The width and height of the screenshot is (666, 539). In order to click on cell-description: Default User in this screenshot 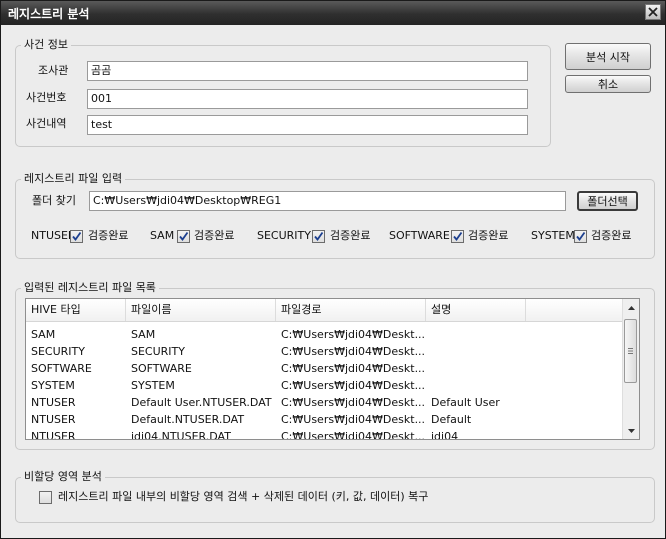, I will do `click(465, 402)`.